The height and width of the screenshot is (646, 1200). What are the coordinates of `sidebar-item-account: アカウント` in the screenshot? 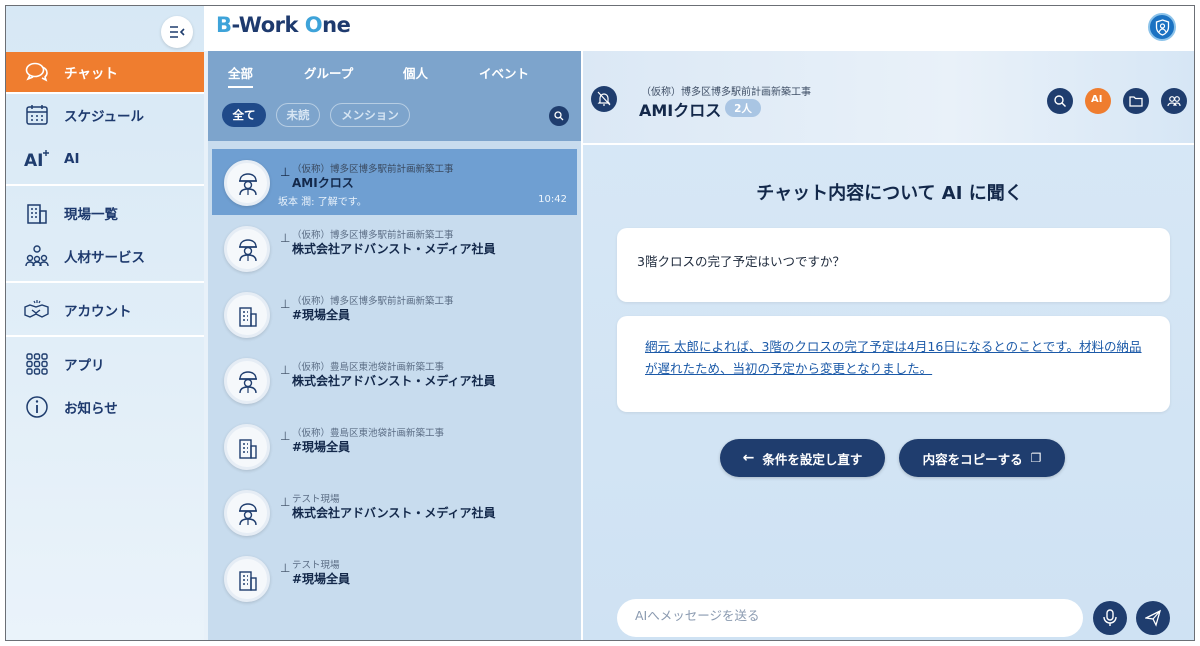 It's located at (105, 310).